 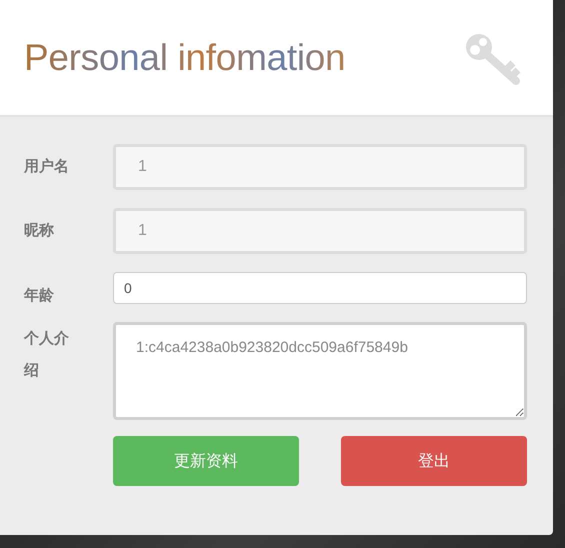 I want to click on field-label: 用户名, so click(x=46, y=165).